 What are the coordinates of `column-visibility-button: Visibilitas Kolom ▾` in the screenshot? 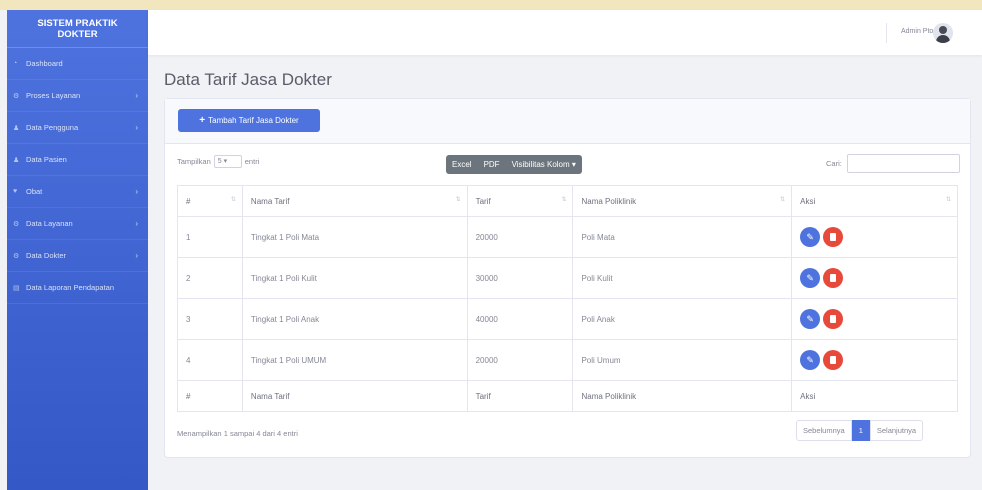 It's located at (544, 164).